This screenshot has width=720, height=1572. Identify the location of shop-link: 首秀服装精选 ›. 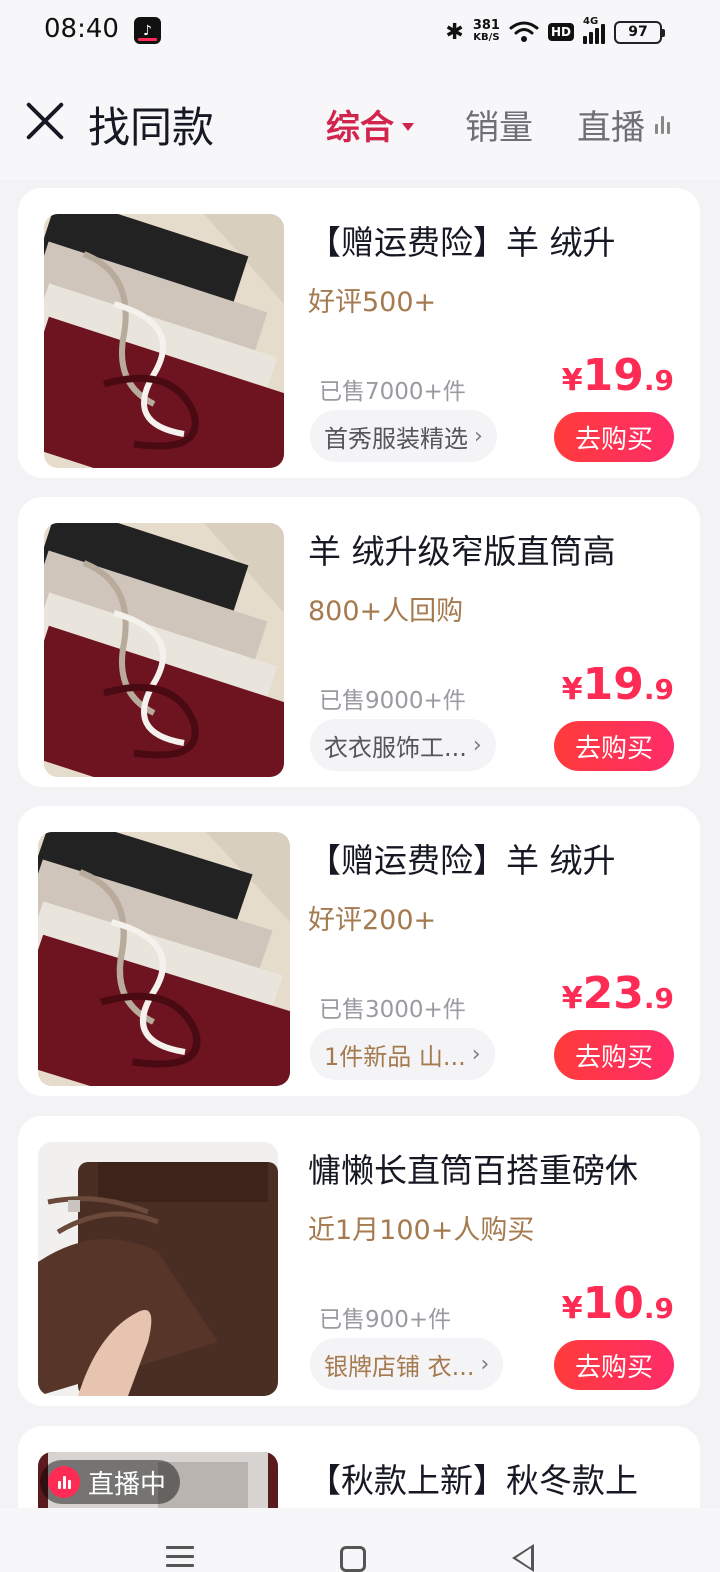
(403, 436).